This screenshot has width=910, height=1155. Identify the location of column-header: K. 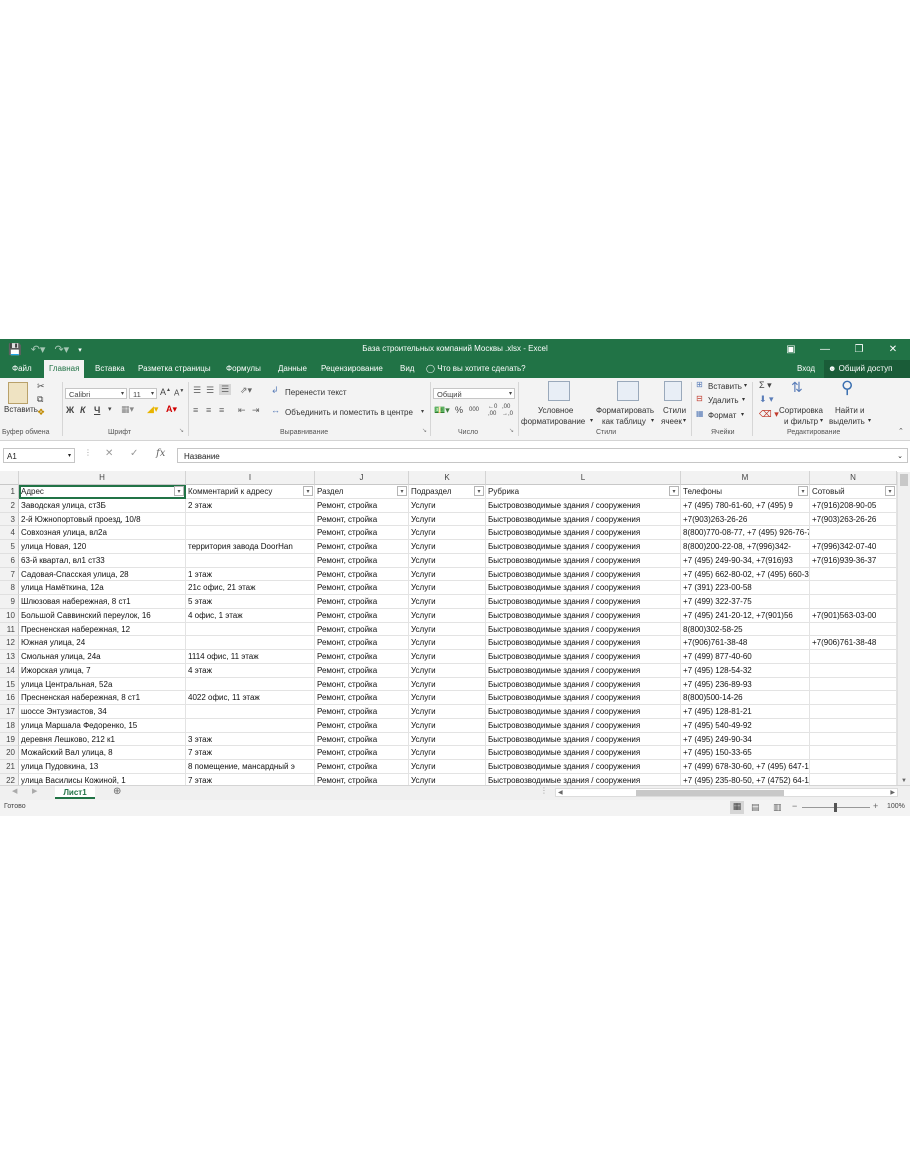
(447, 478).